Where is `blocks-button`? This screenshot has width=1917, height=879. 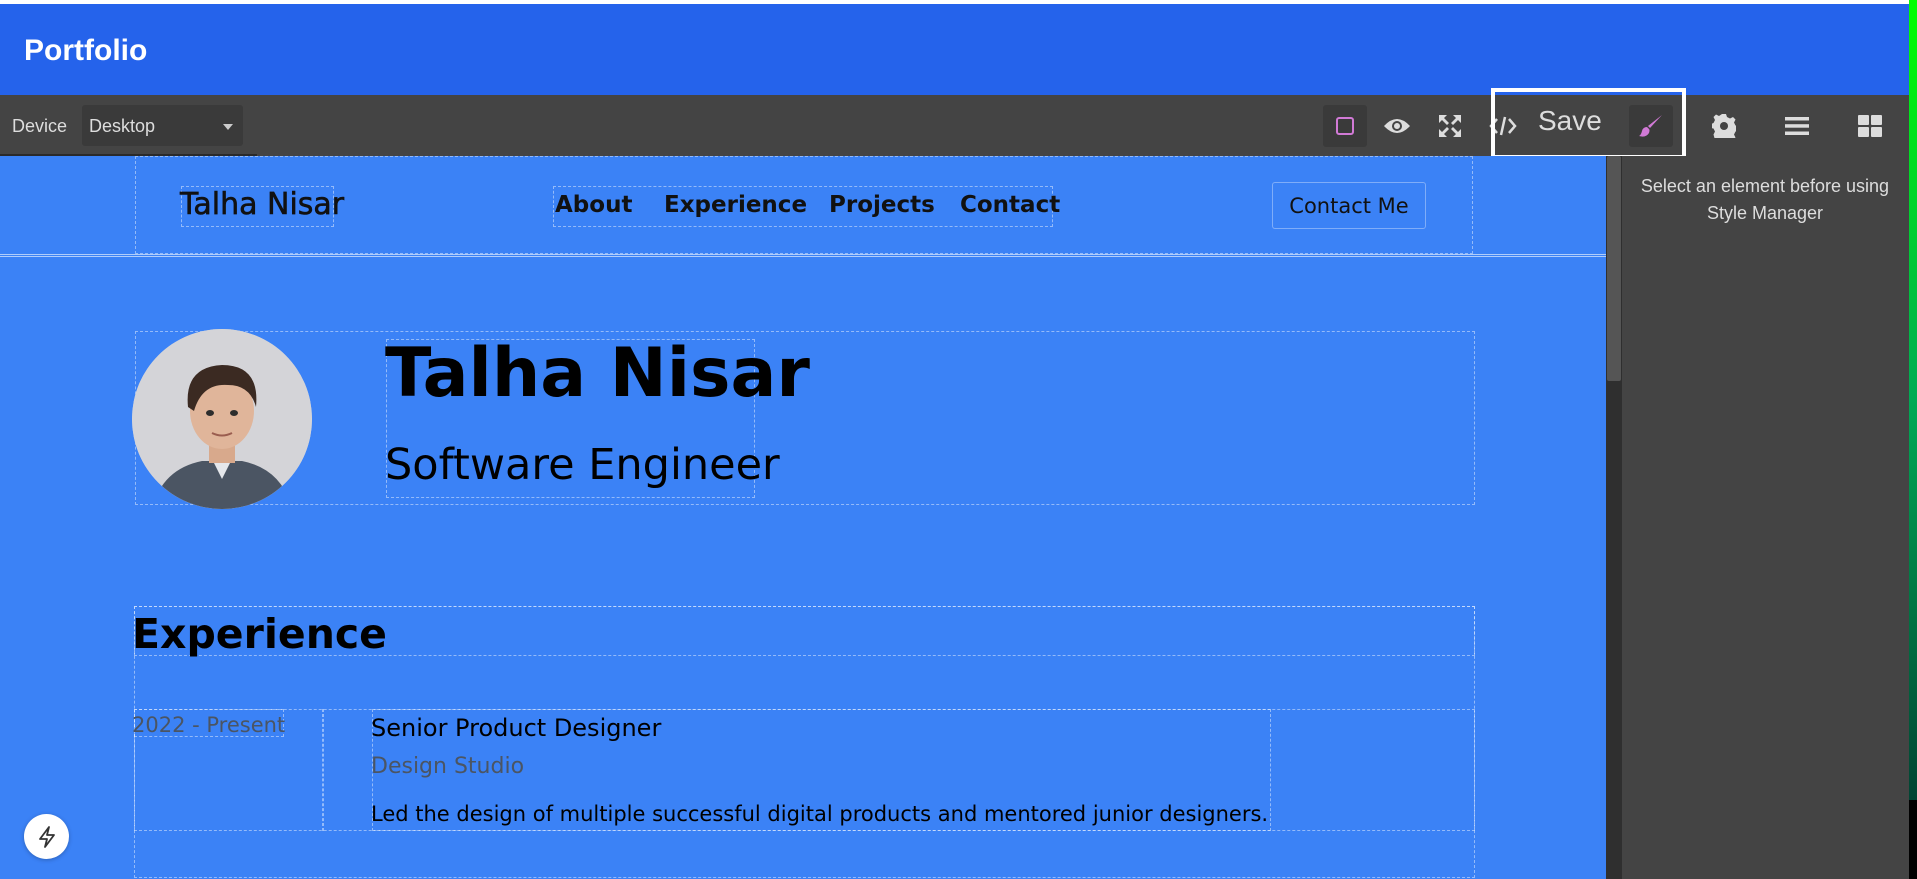 blocks-button is located at coordinates (1870, 126).